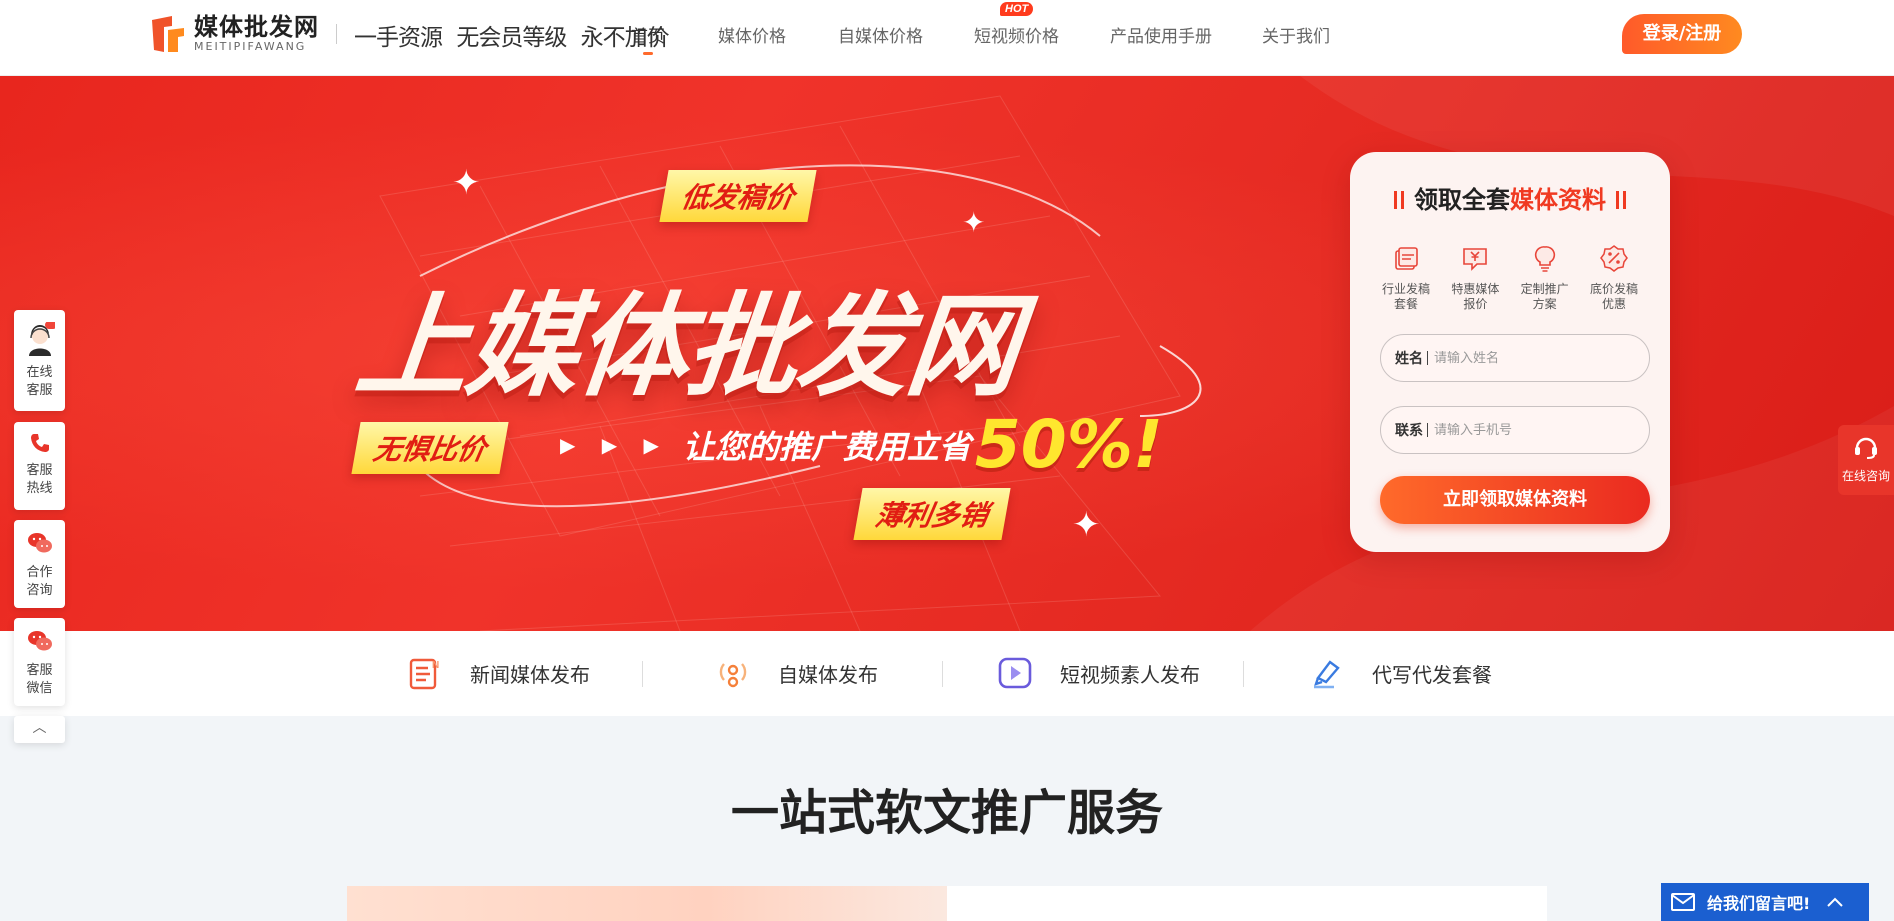  Describe the element at coordinates (733, 675) in the screenshot. I see `self-media-icon` at that location.